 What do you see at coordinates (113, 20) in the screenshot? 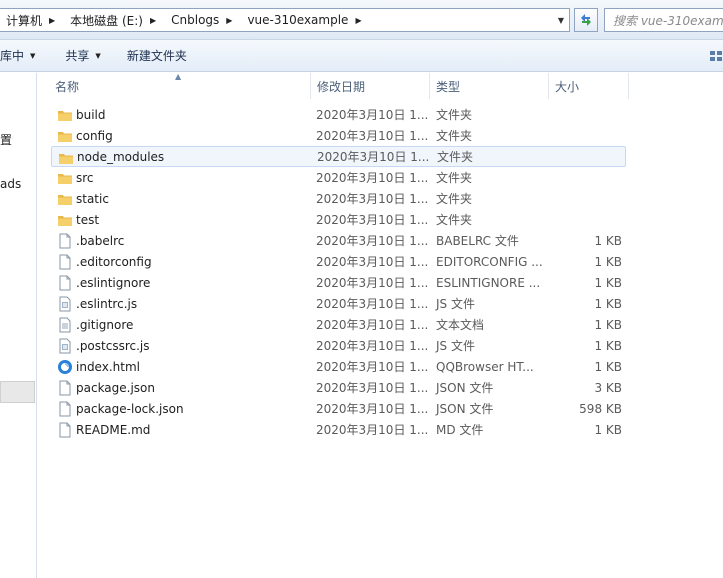
I see `breadcrumb-drive: 本地磁盘 (E:) ▶` at bounding box center [113, 20].